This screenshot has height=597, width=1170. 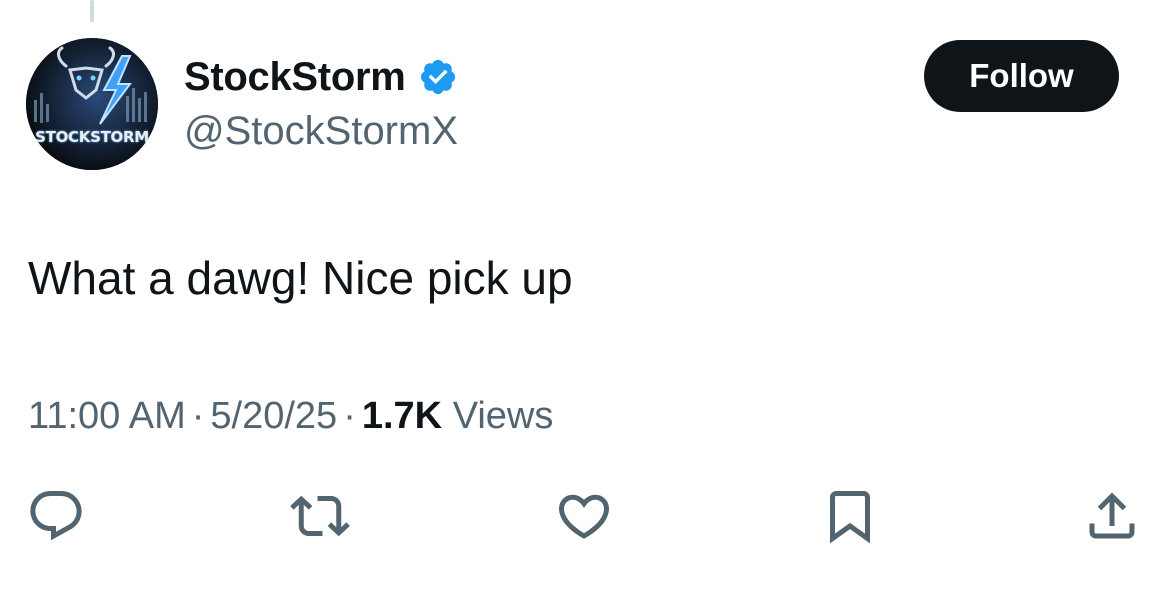 I want to click on bookmark-button, so click(x=850, y=516).